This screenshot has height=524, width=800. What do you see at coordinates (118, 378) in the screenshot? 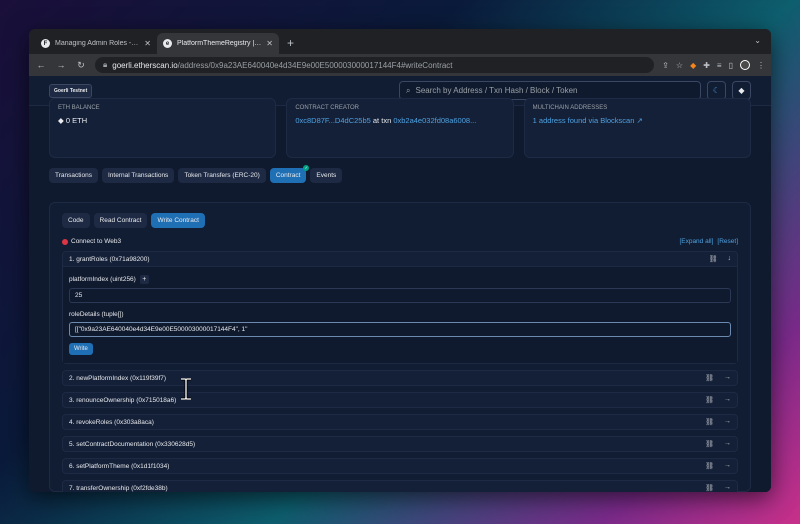
I see `function-label: 2. newPlatformIndex (0x119f39f7)` at bounding box center [118, 378].